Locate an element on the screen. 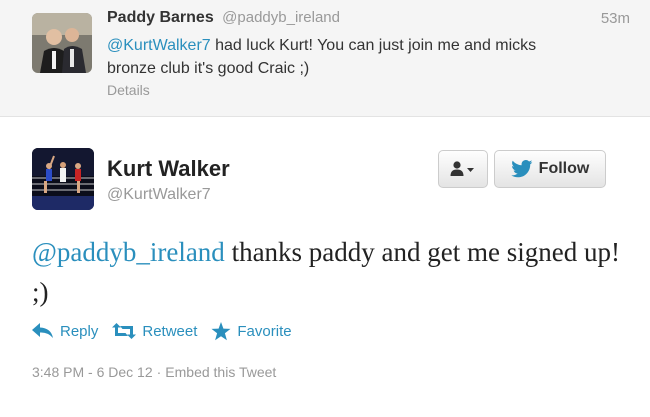  favorite-button: Favorite is located at coordinates (251, 331).